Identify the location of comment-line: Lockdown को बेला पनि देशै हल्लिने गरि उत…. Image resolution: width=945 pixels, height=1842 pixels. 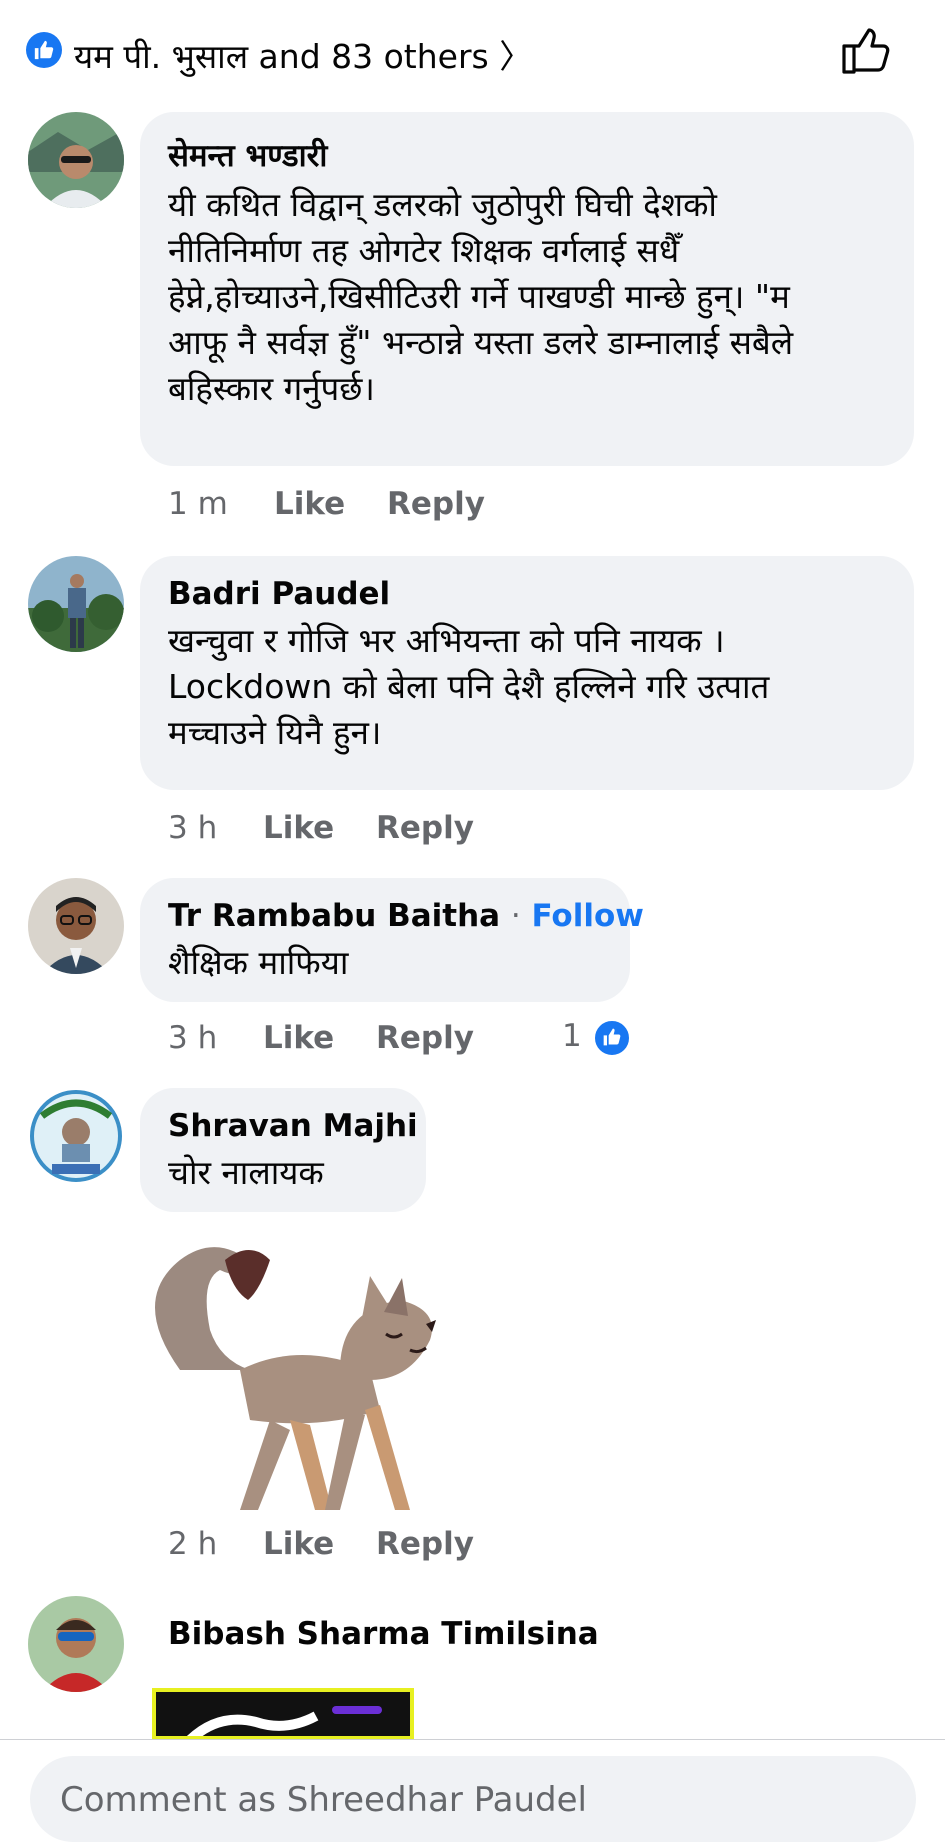
(469, 686).